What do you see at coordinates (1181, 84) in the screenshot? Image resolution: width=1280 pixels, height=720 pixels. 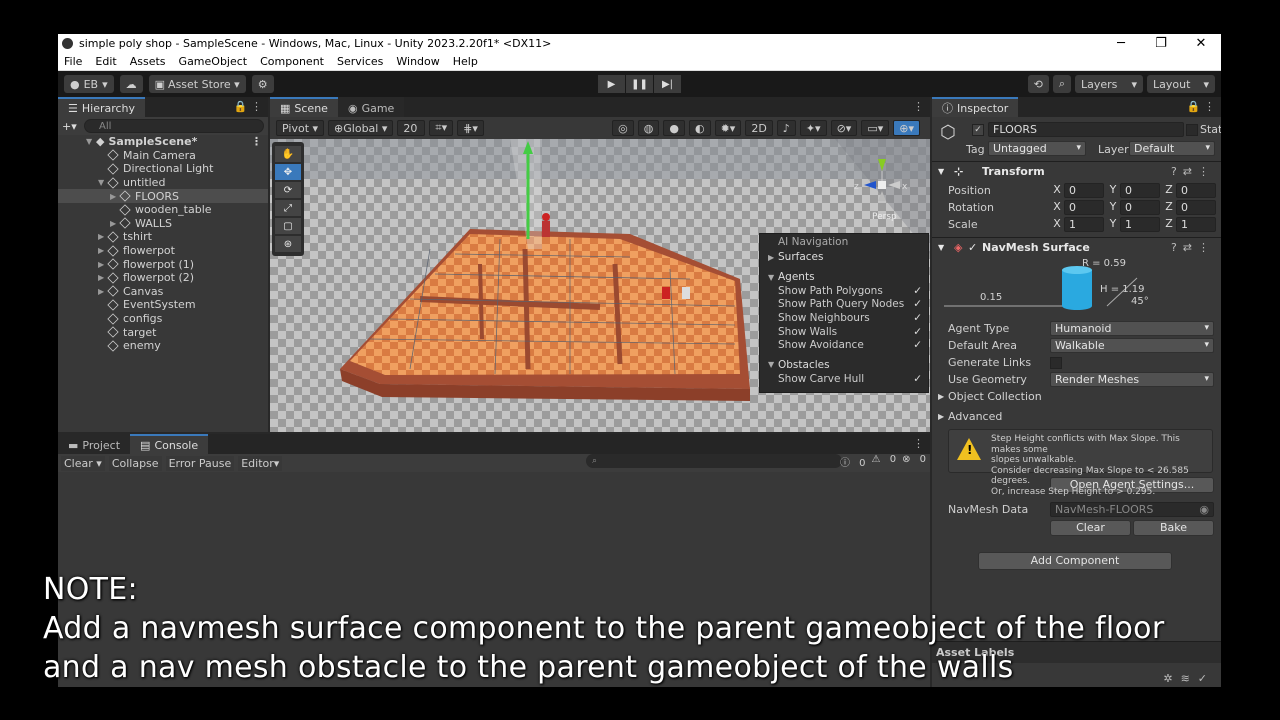 I see `layout-dropdown: Layout ▾` at bounding box center [1181, 84].